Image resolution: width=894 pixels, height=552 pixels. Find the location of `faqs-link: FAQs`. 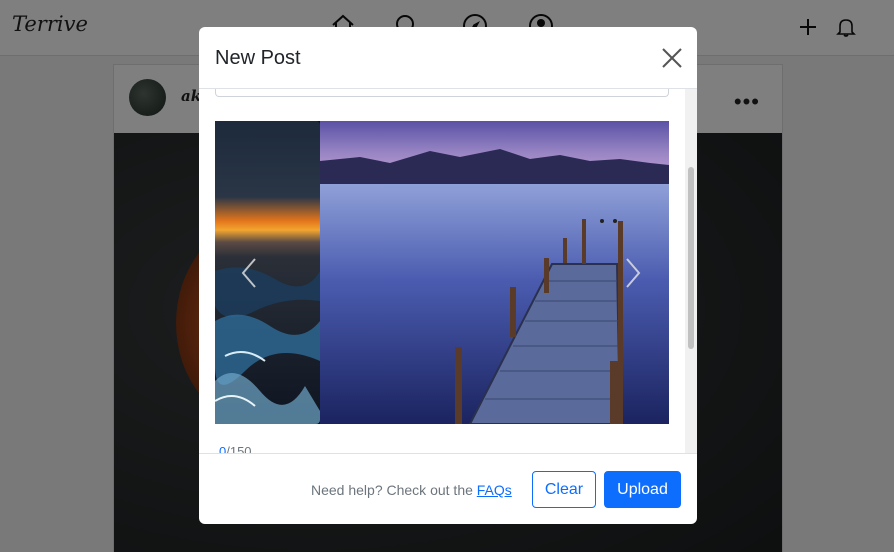

faqs-link: FAQs is located at coordinates (494, 490).